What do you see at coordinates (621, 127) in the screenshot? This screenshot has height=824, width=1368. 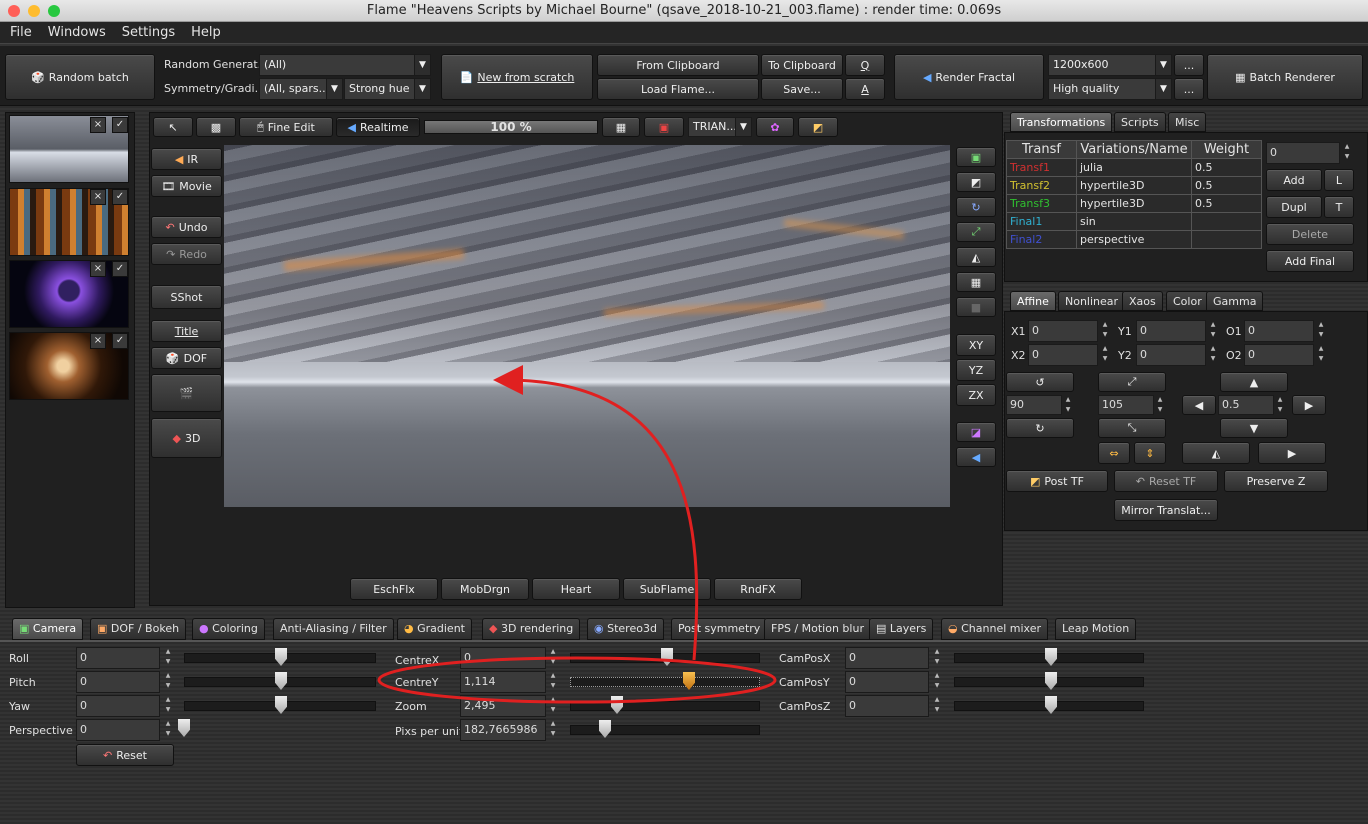 I see `grid-toggle-button: ▦` at bounding box center [621, 127].